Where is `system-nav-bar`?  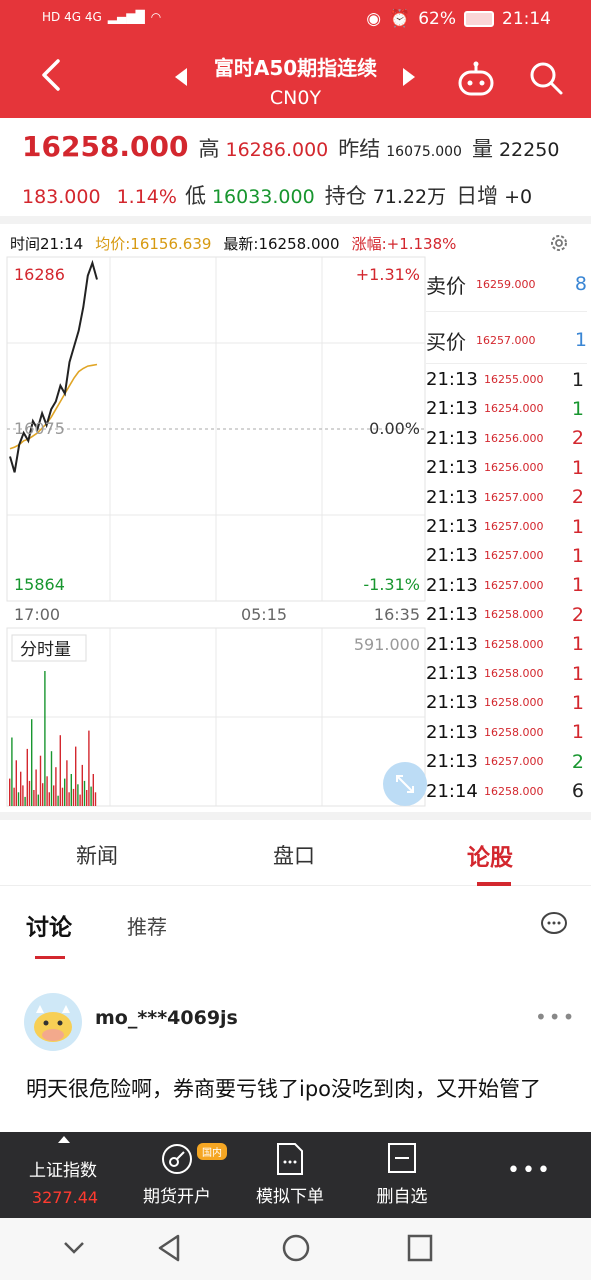
system-nav-bar is located at coordinates (295, 1249).